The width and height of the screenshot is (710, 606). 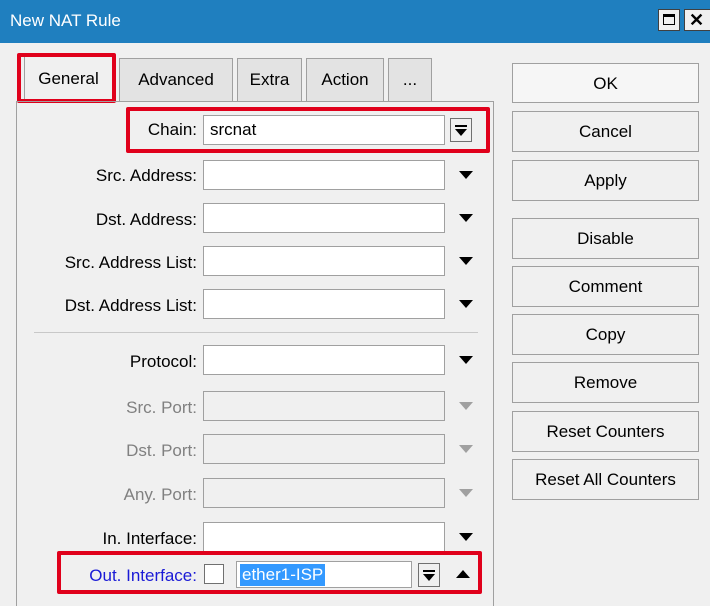 What do you see at coordinates (150, 538) in the screenshot?
I see `in-interface-label: In. Interface:` at bounding box center [150, 538].